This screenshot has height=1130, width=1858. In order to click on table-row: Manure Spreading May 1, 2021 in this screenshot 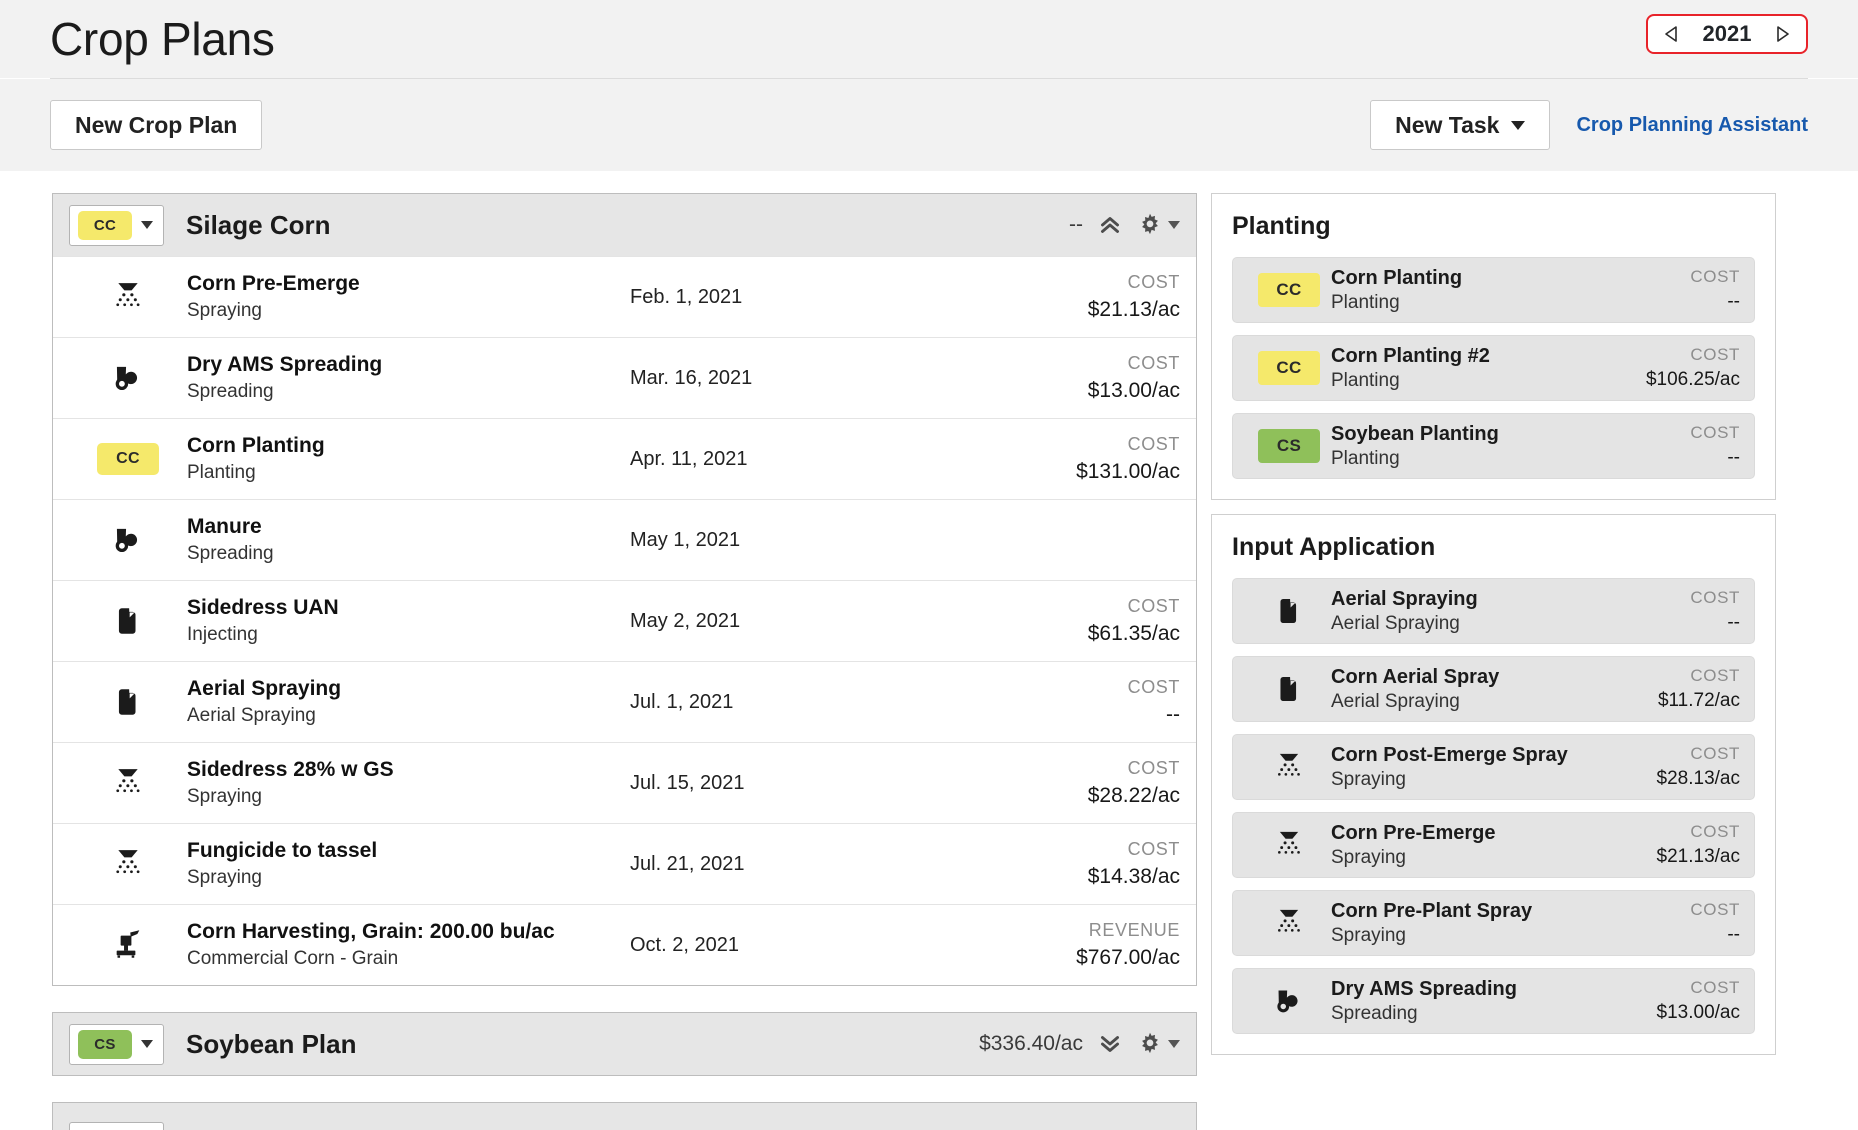, I will do `click(624, 539)`.